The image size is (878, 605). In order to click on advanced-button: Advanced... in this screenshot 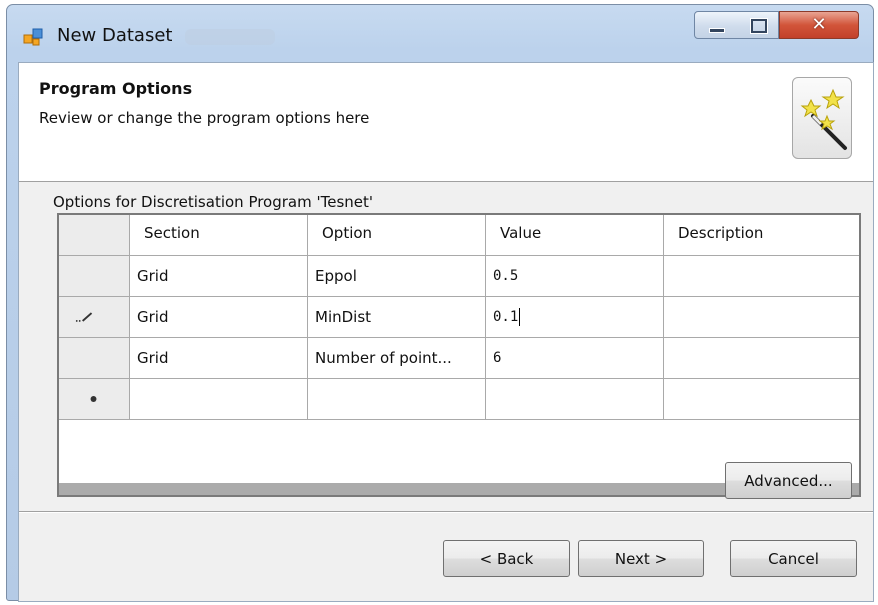, I will do `click(788, 480)`.